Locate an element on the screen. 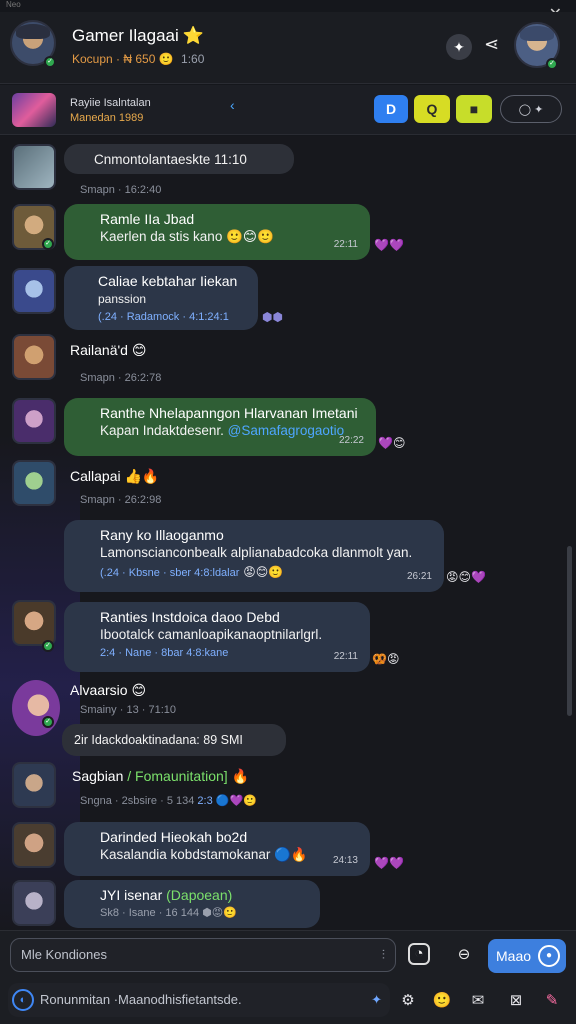  send-button: Maao ● is located at coordinates (527, 956).